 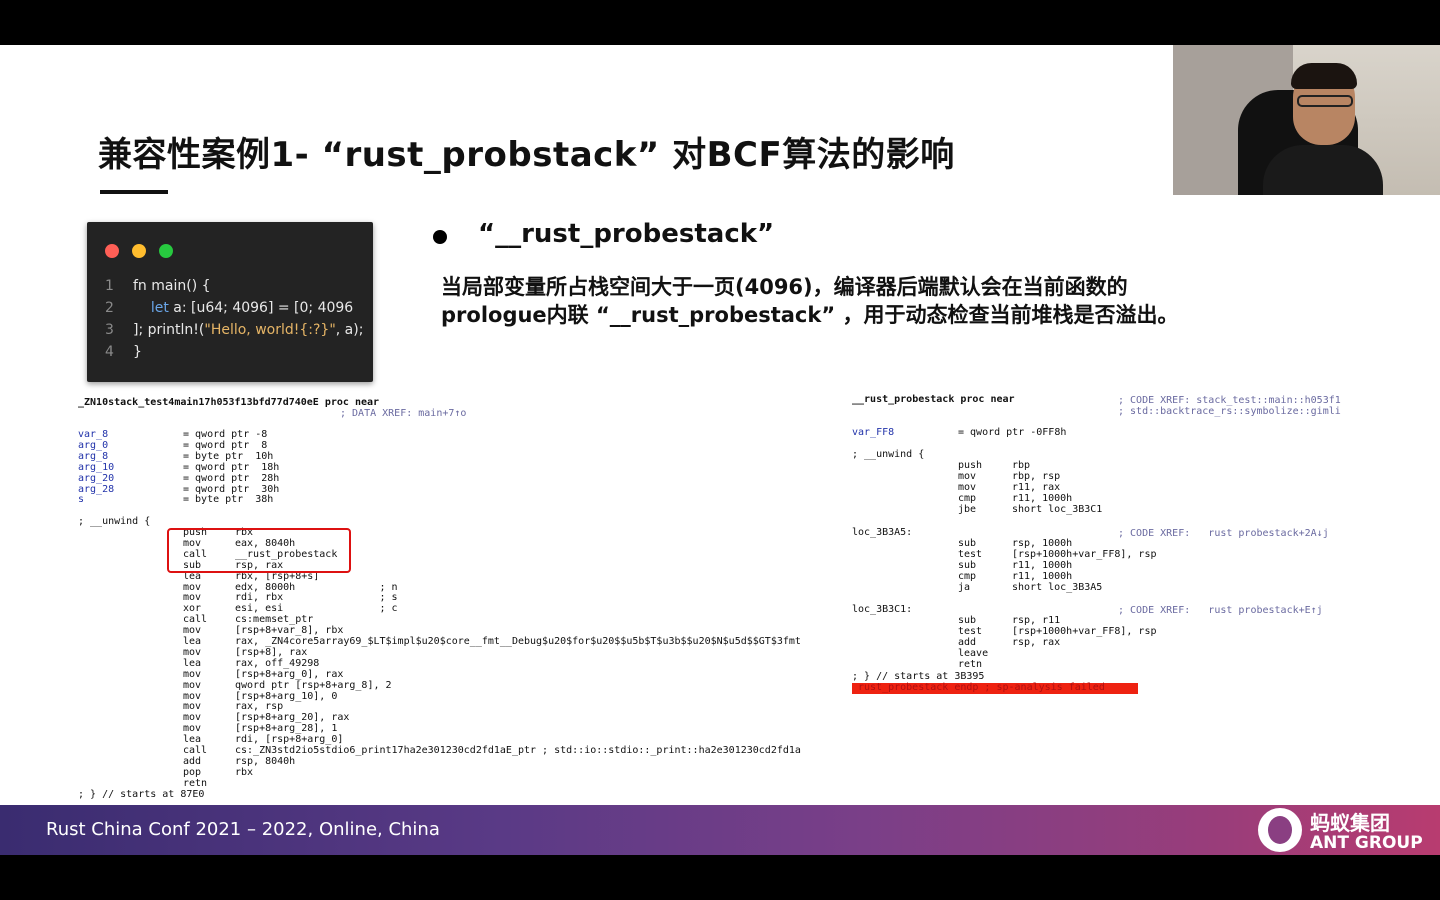 I want to click on code-line: 3]; println!("Hello, world!{:?}", a);, so click(x=234, y=330).